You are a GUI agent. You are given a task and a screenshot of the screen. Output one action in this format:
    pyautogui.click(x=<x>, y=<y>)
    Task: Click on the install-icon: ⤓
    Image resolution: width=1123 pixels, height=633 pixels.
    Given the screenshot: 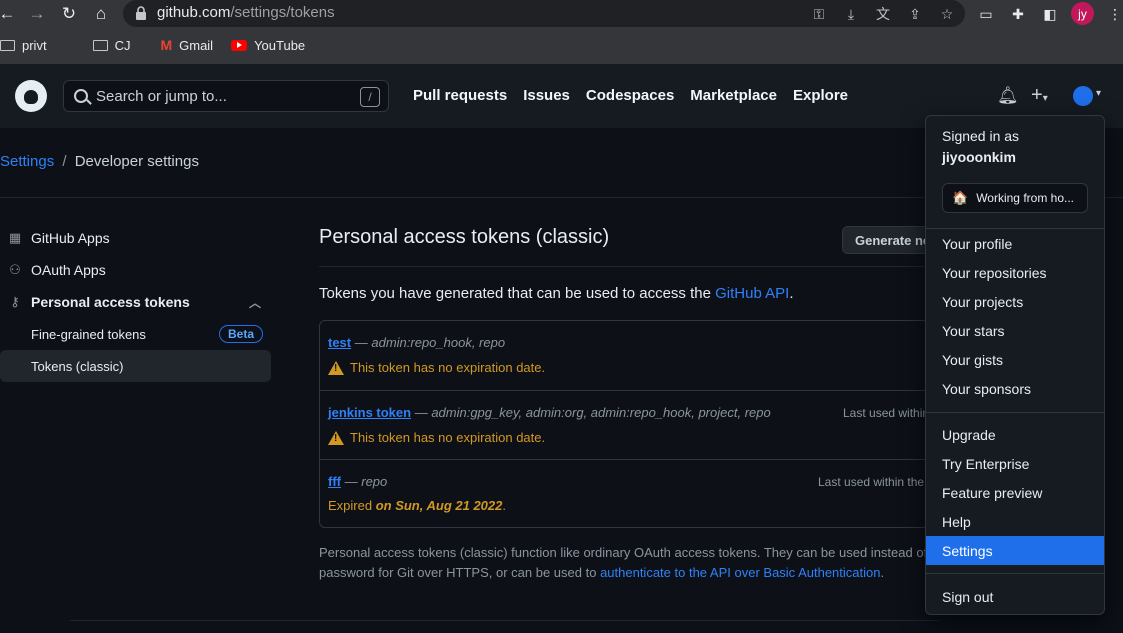 What is the action you would take?
    pyautogui.click(x=851, y=14)
    